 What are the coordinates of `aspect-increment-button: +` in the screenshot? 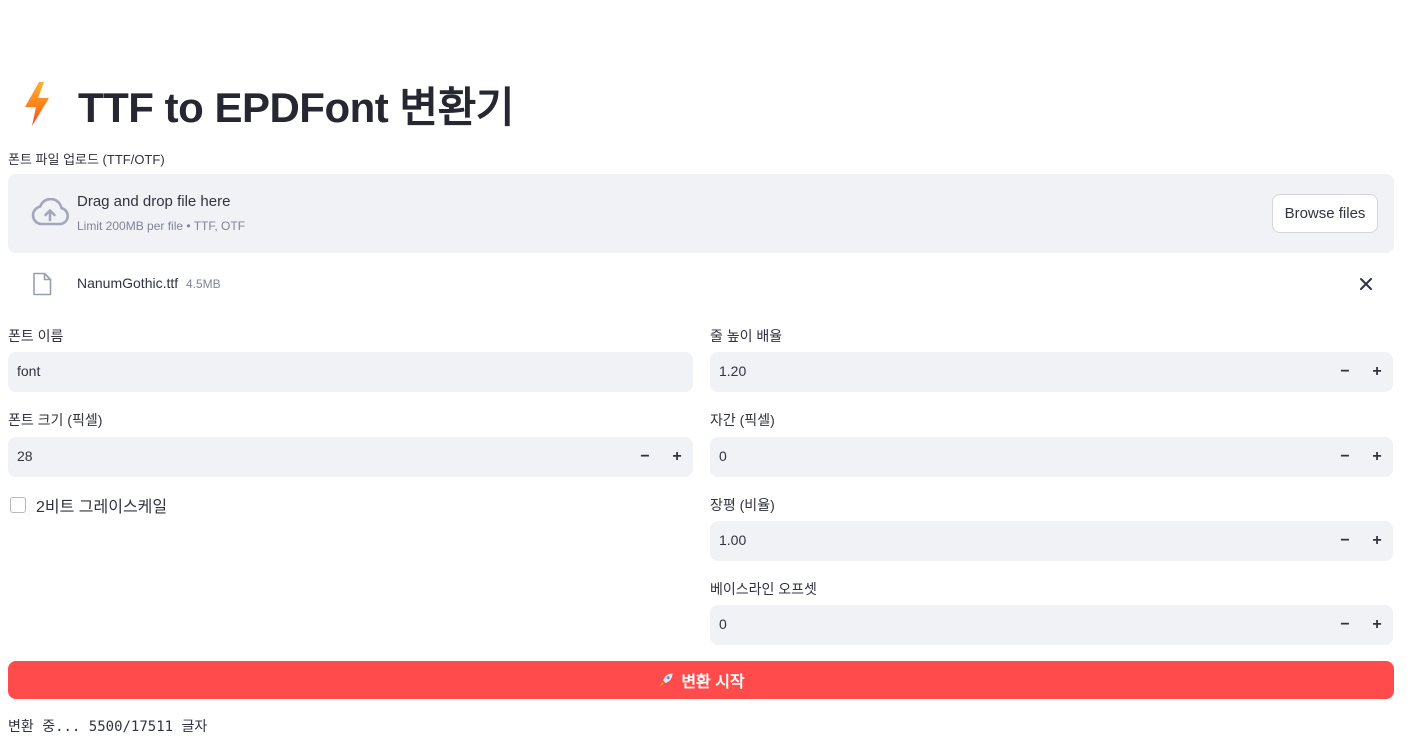 It's located at (1377, 541).